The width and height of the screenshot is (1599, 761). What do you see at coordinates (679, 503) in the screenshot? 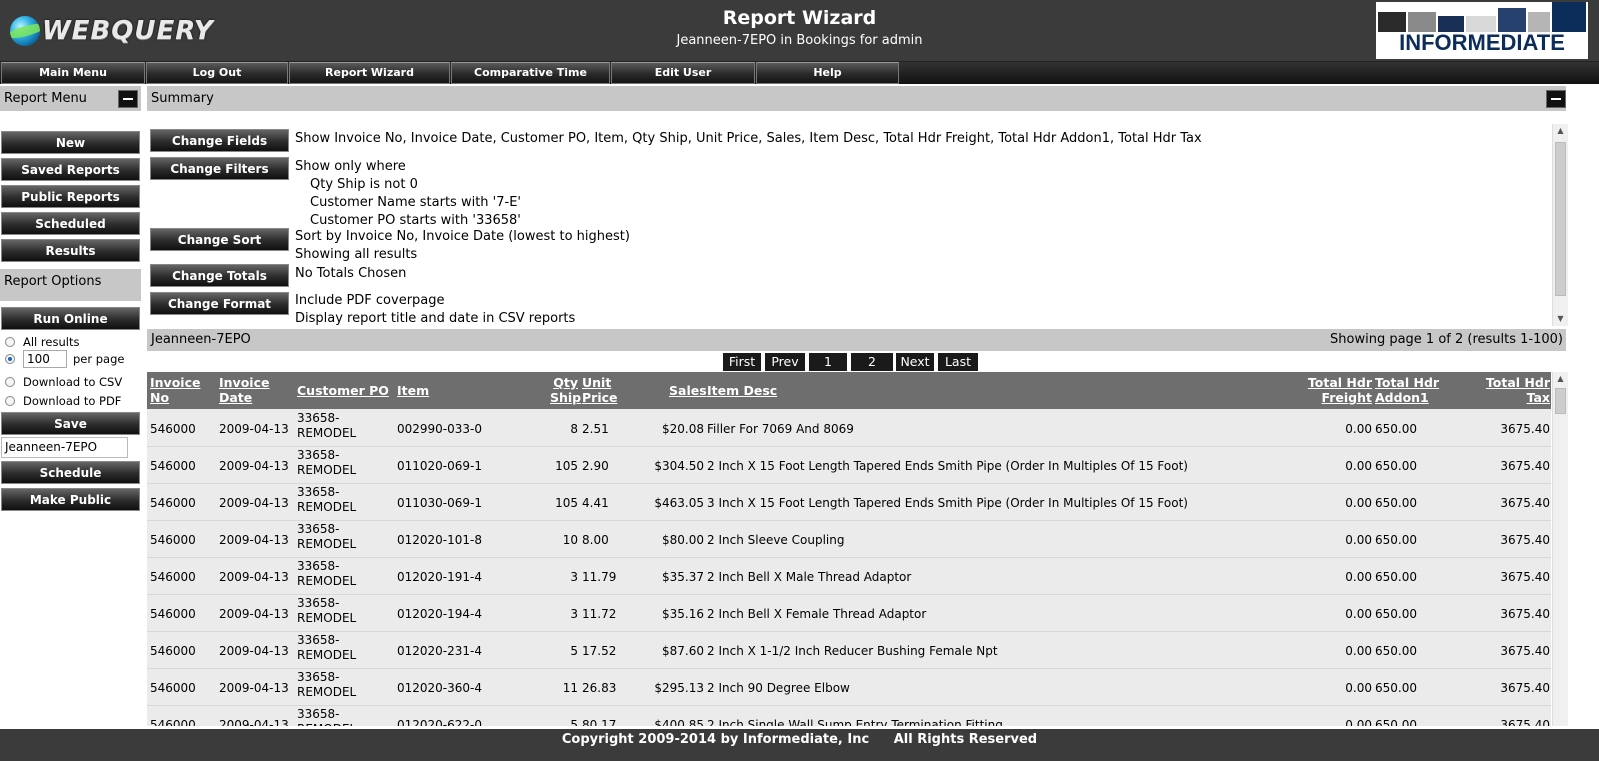
I see `cell-sales: $463.05` at bounding box center [679, 503].